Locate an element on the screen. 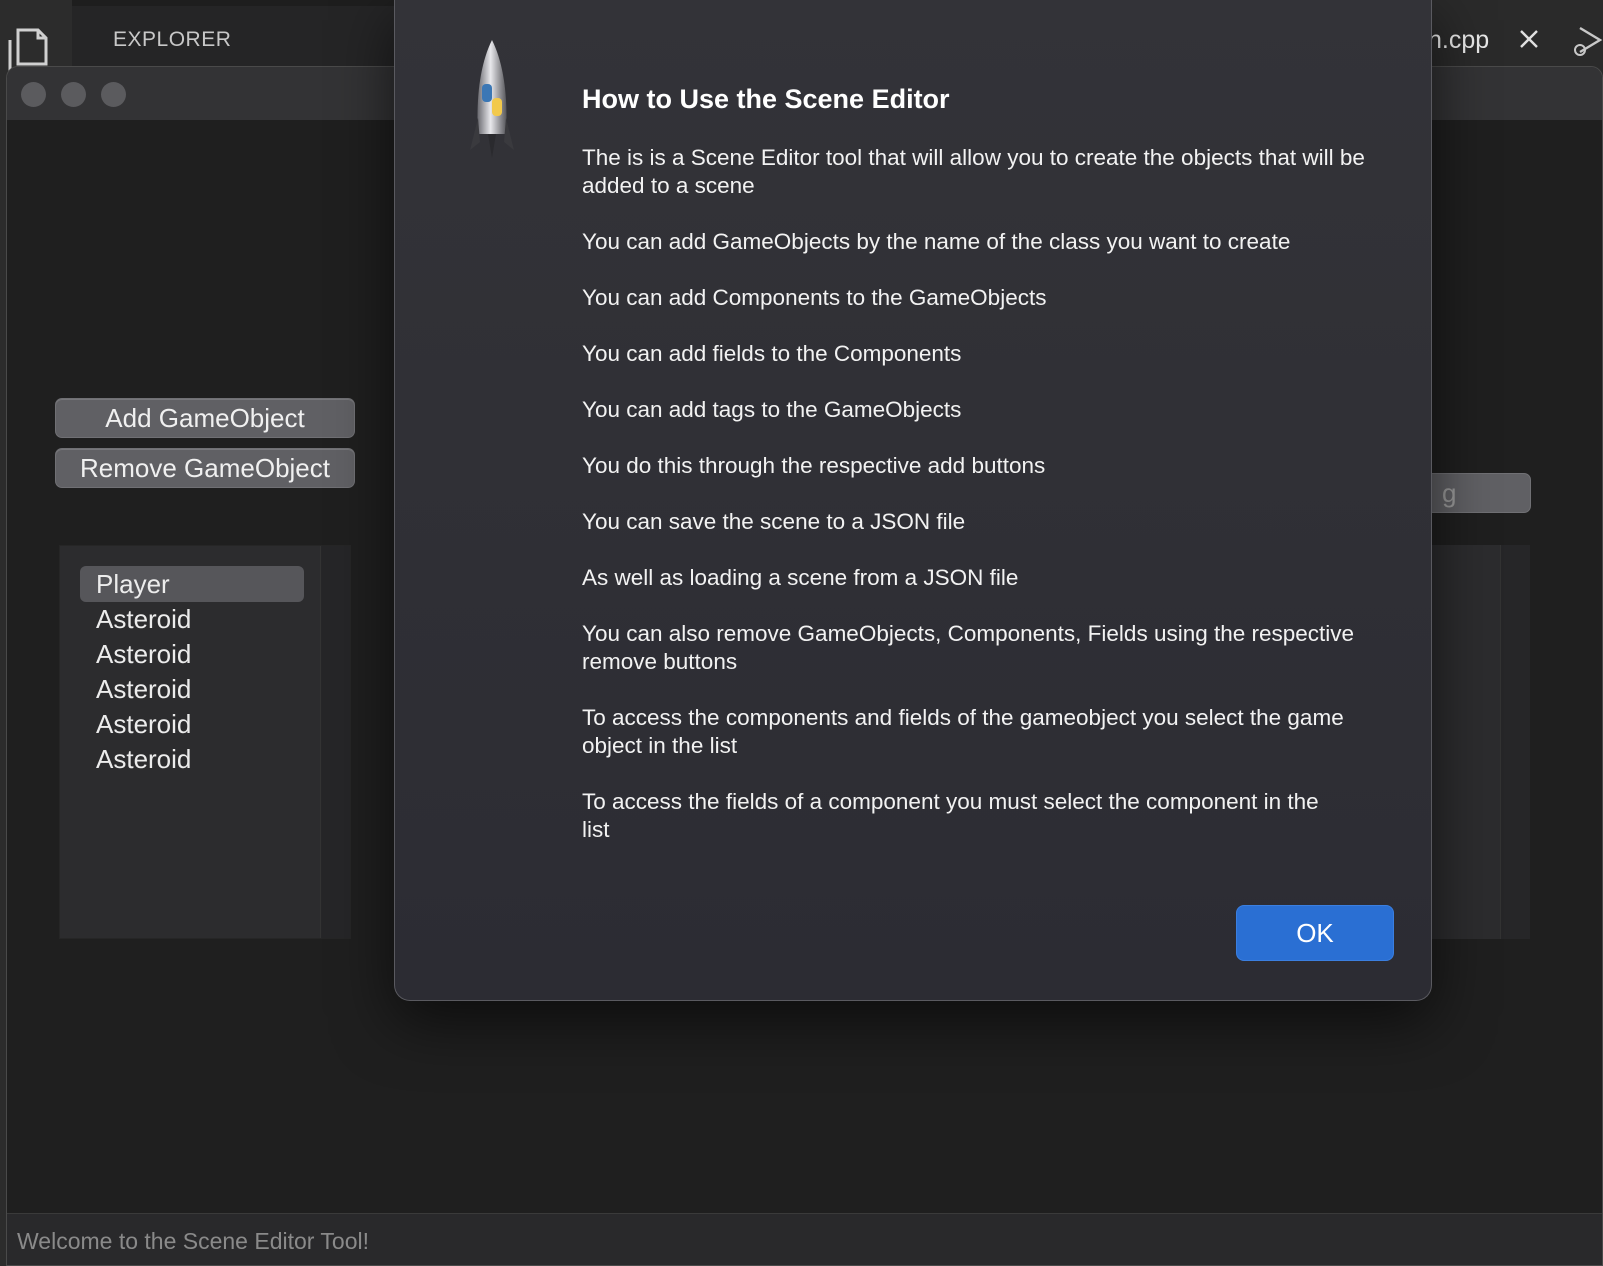 This screenshot has height=1266, width=1603. dialog-line: You can save the scene to a JSON file is located at coordinates (774, 521).